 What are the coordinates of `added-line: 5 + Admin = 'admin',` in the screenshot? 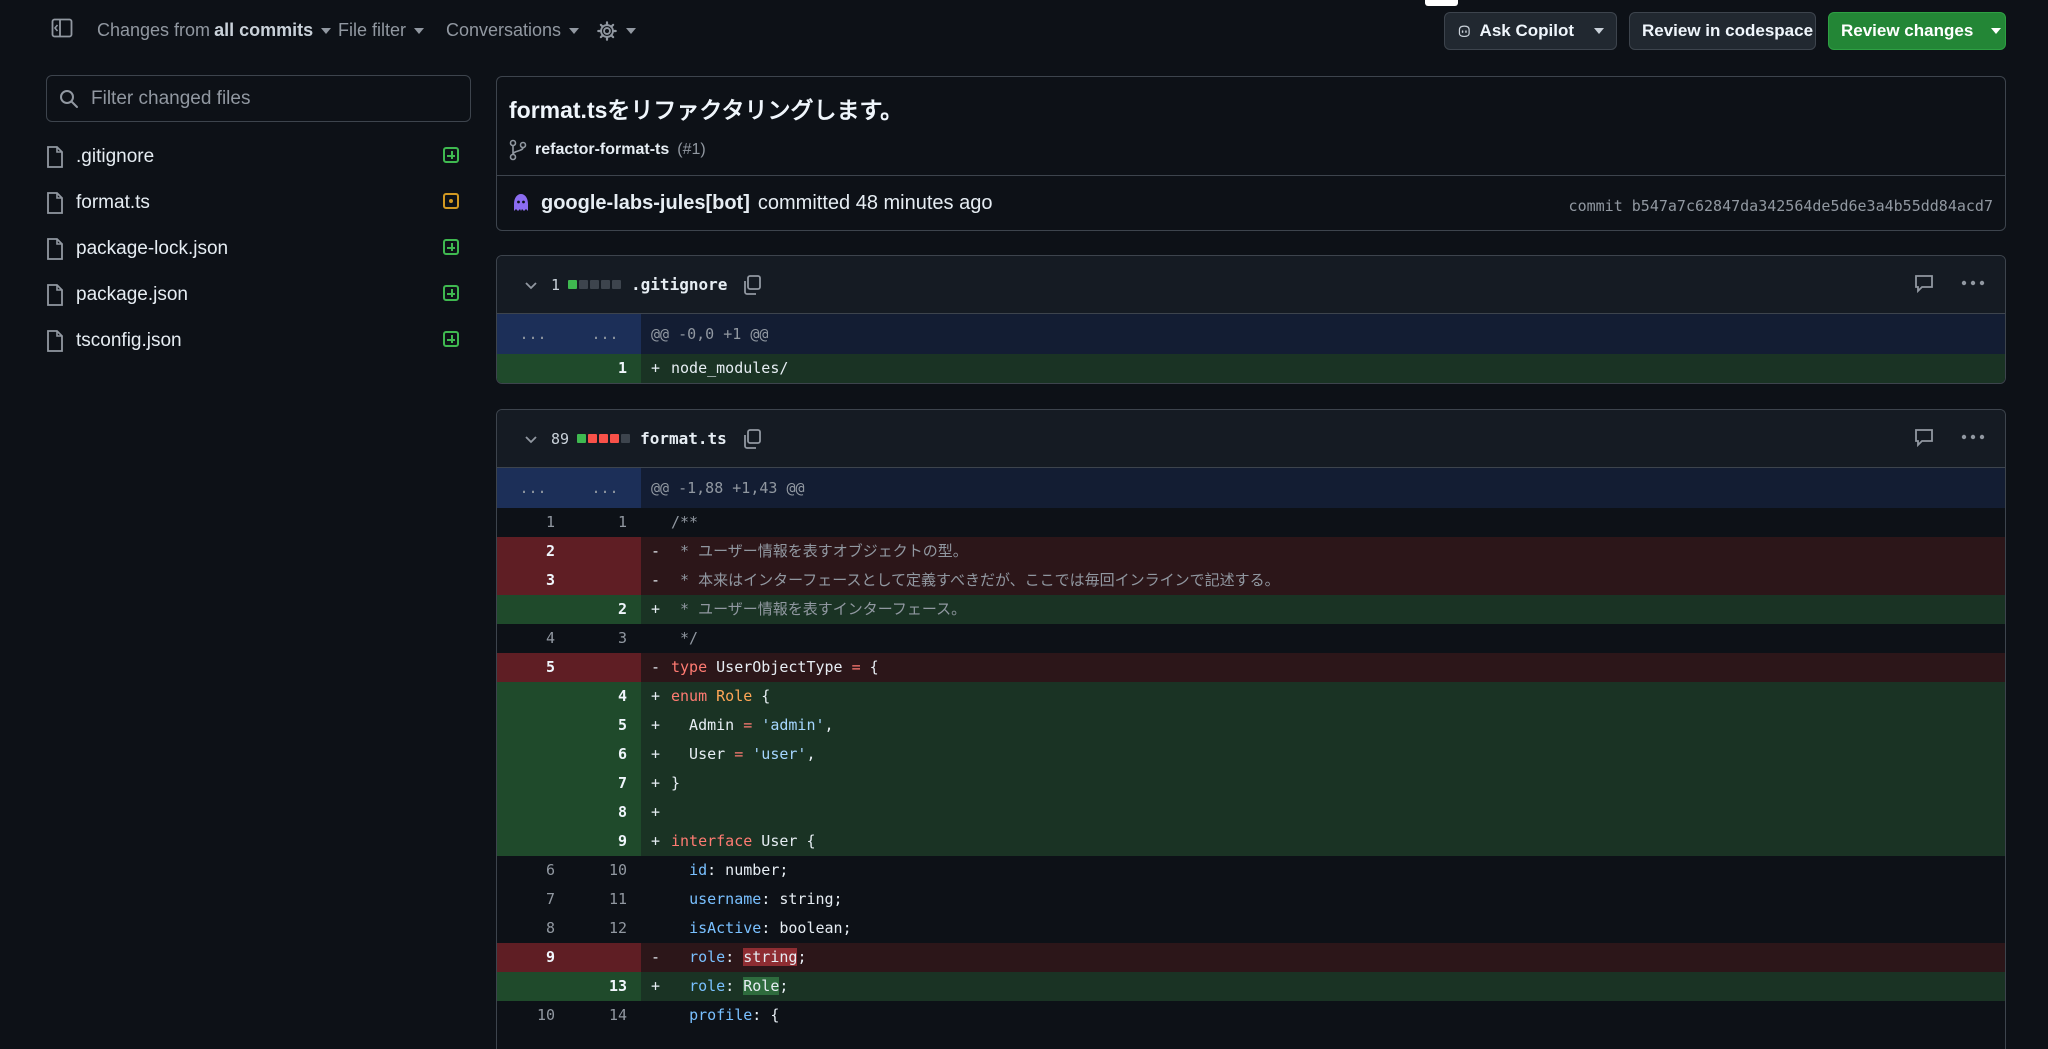 It's located at (1251, 725).